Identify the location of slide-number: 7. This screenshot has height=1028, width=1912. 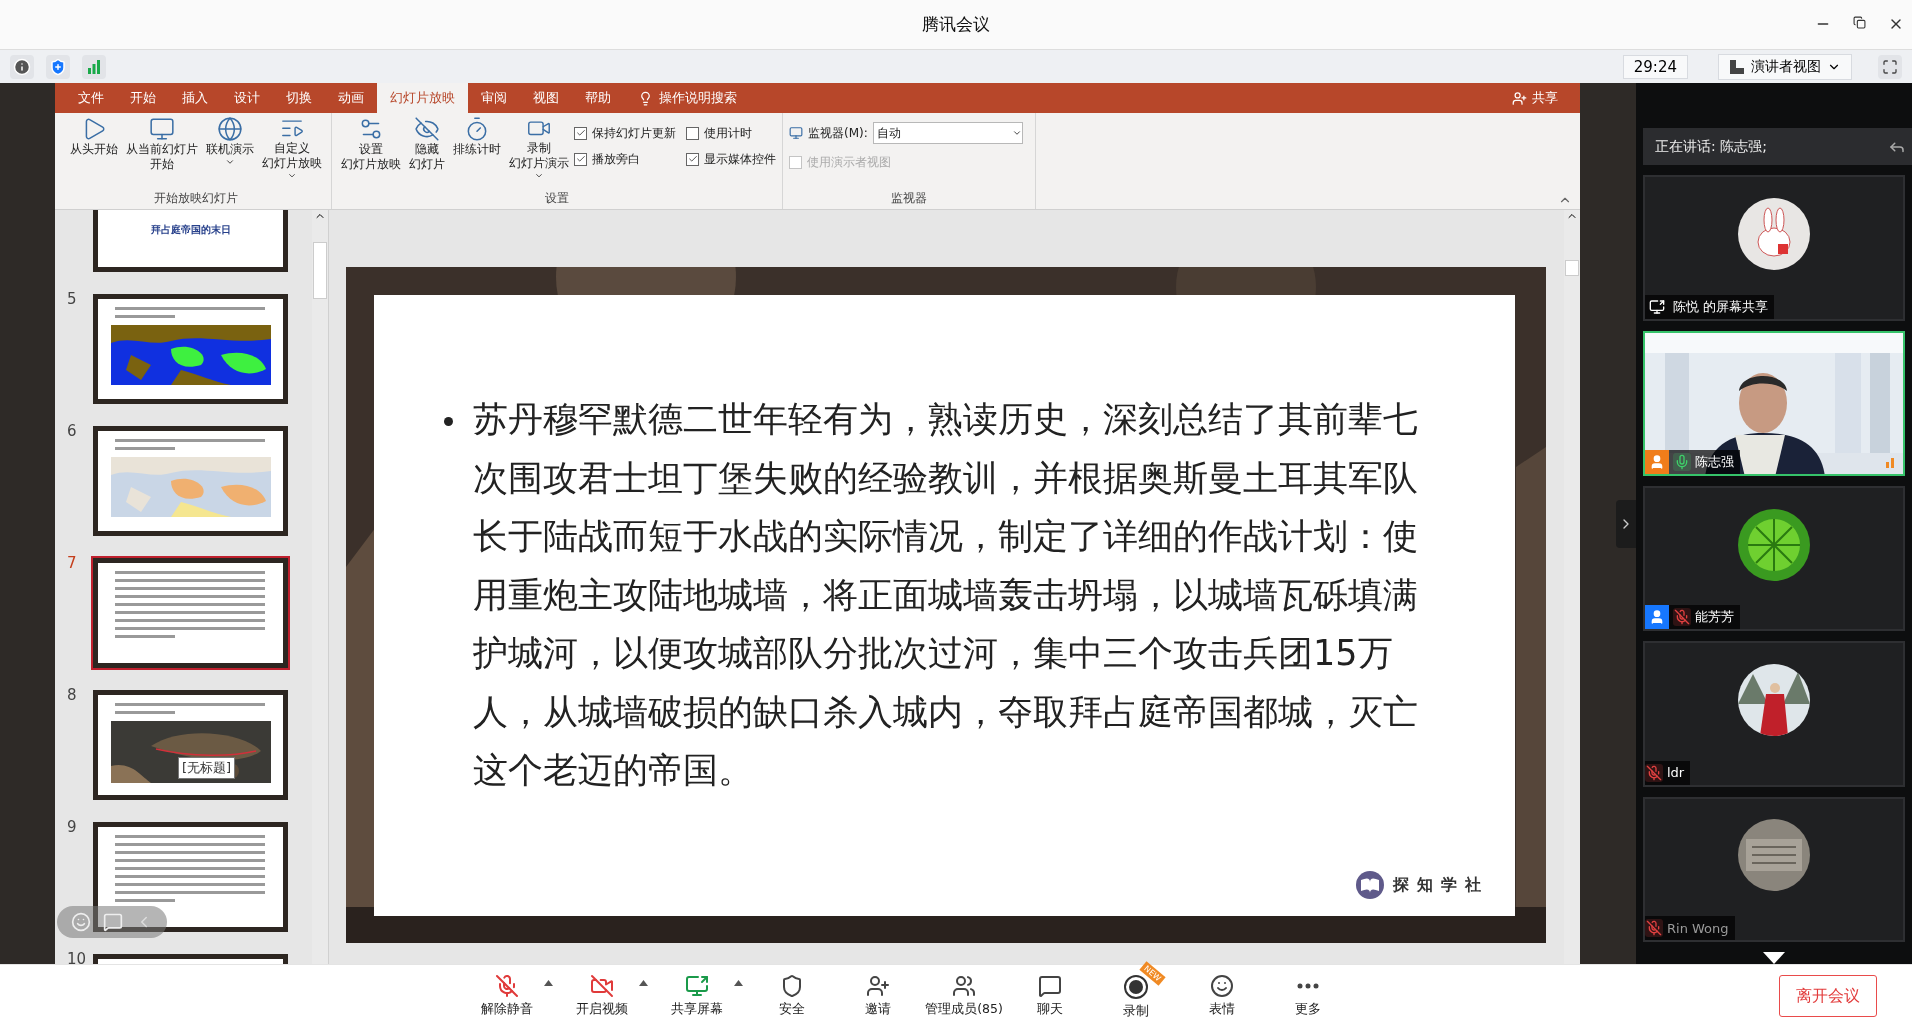
(72, 563).